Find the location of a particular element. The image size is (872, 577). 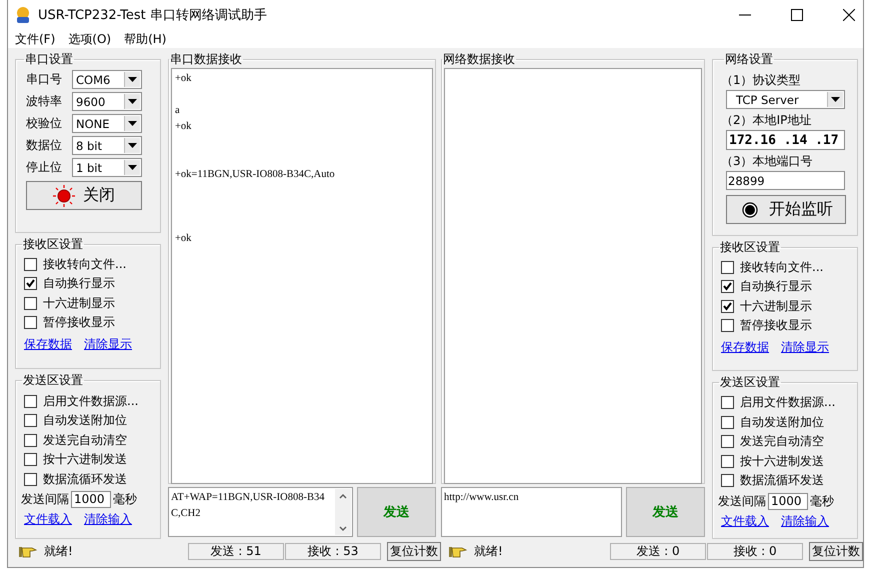

send-text-field: AT+WAP=11BGN,USR-IO808-B34C,CH2 is located at coordinates (260, 512).